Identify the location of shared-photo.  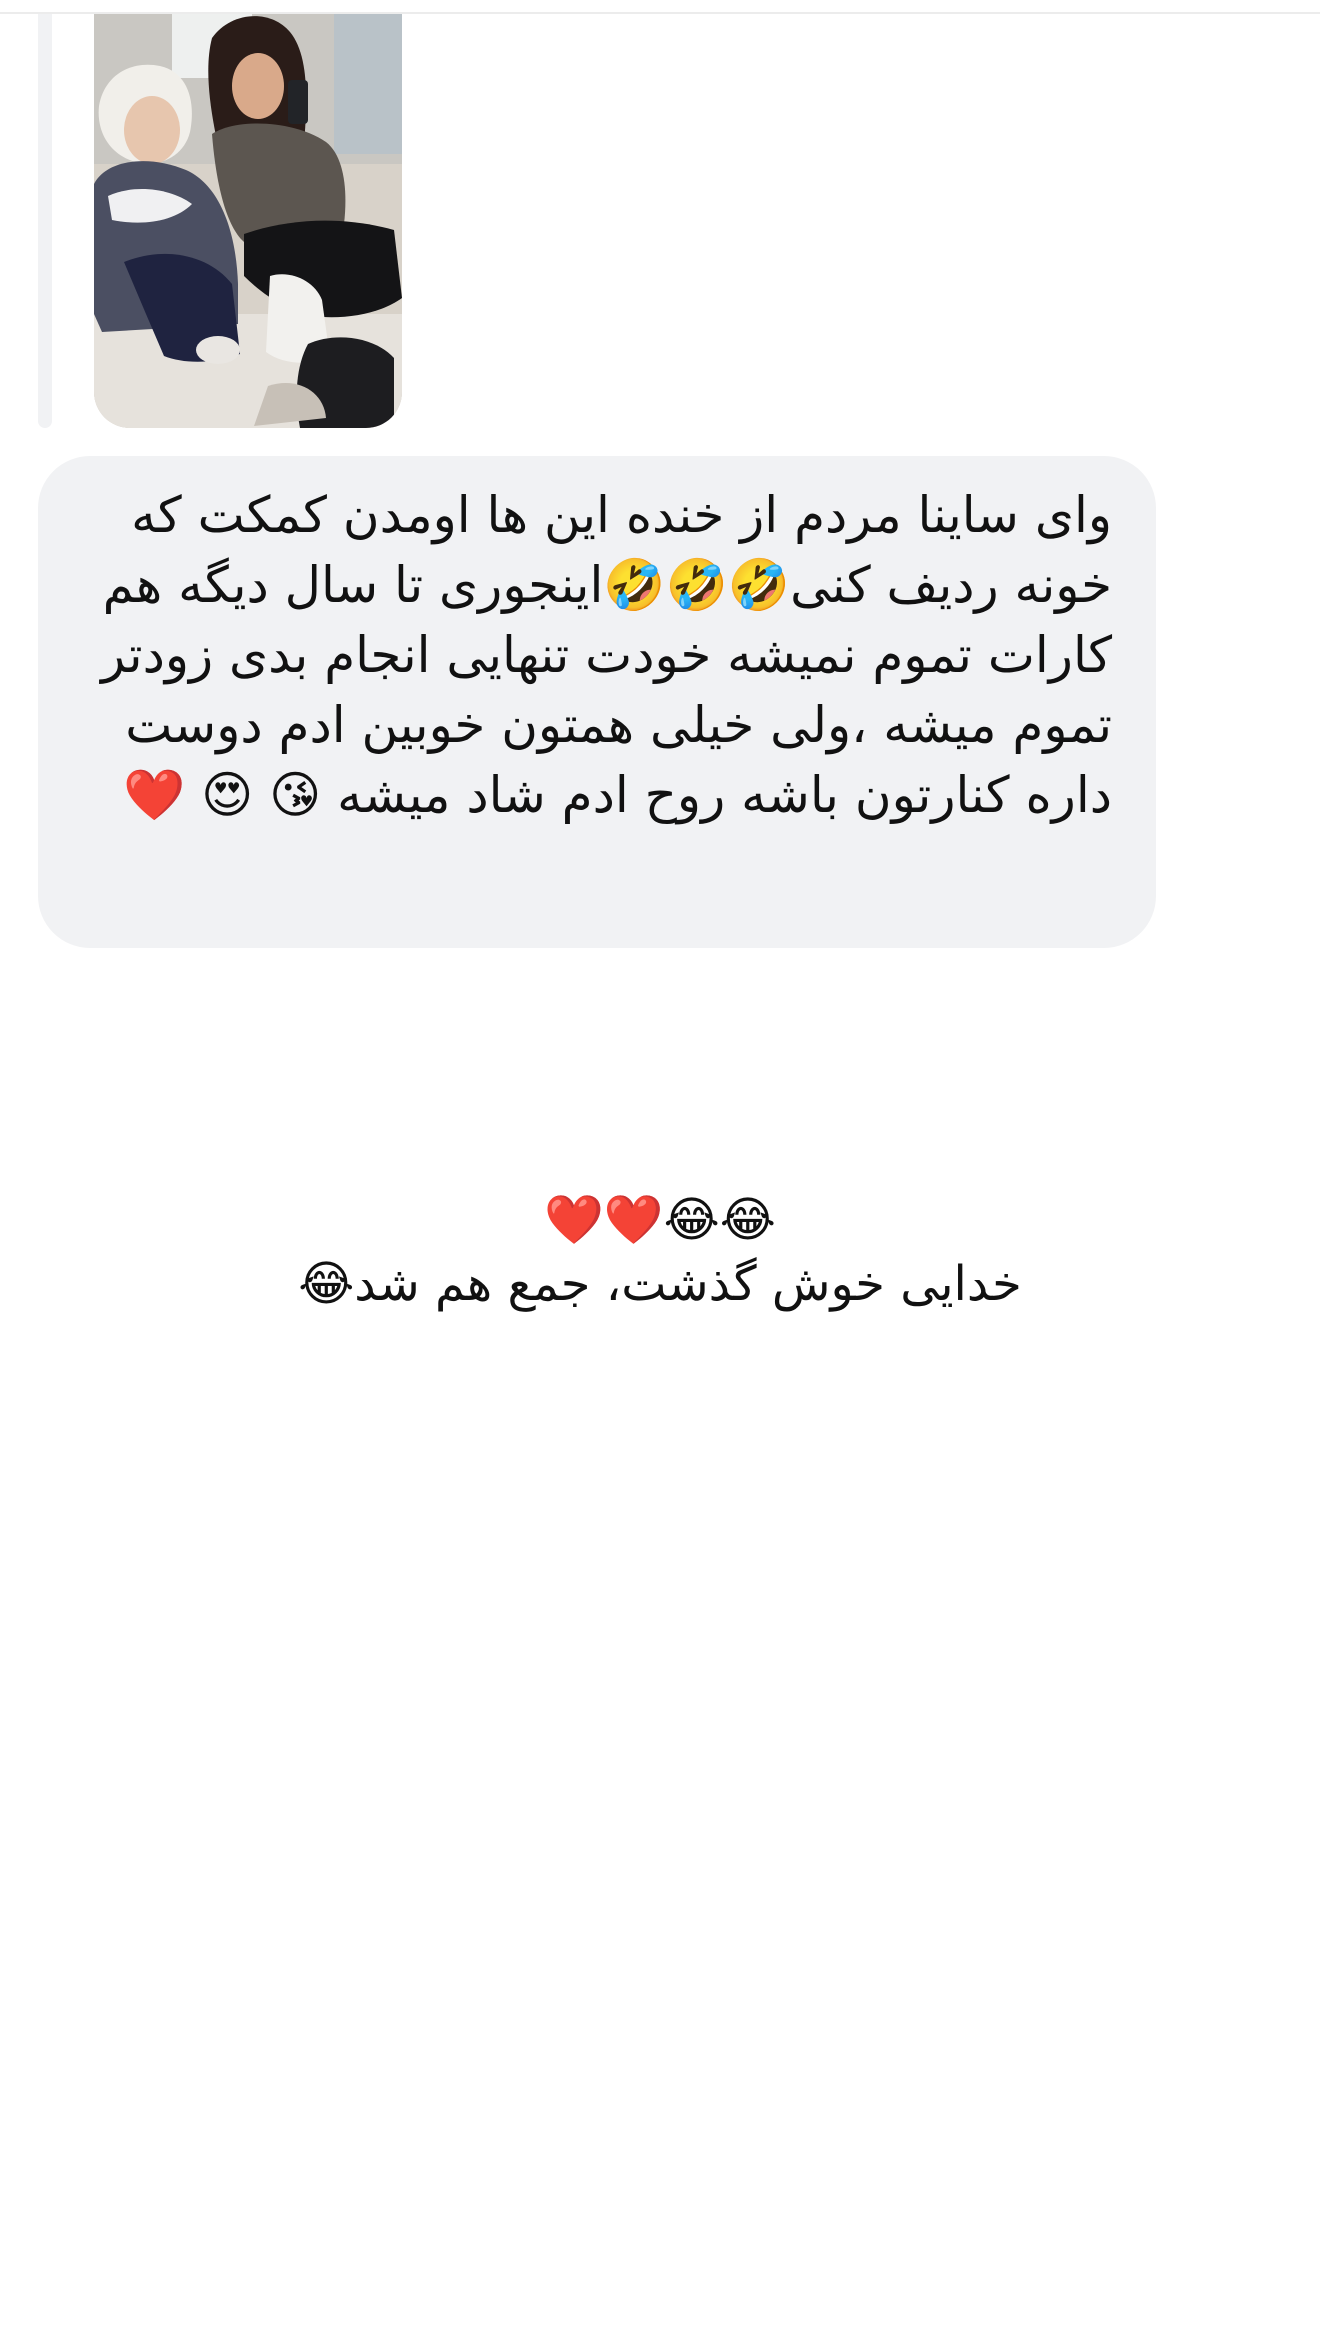
(248, 221).